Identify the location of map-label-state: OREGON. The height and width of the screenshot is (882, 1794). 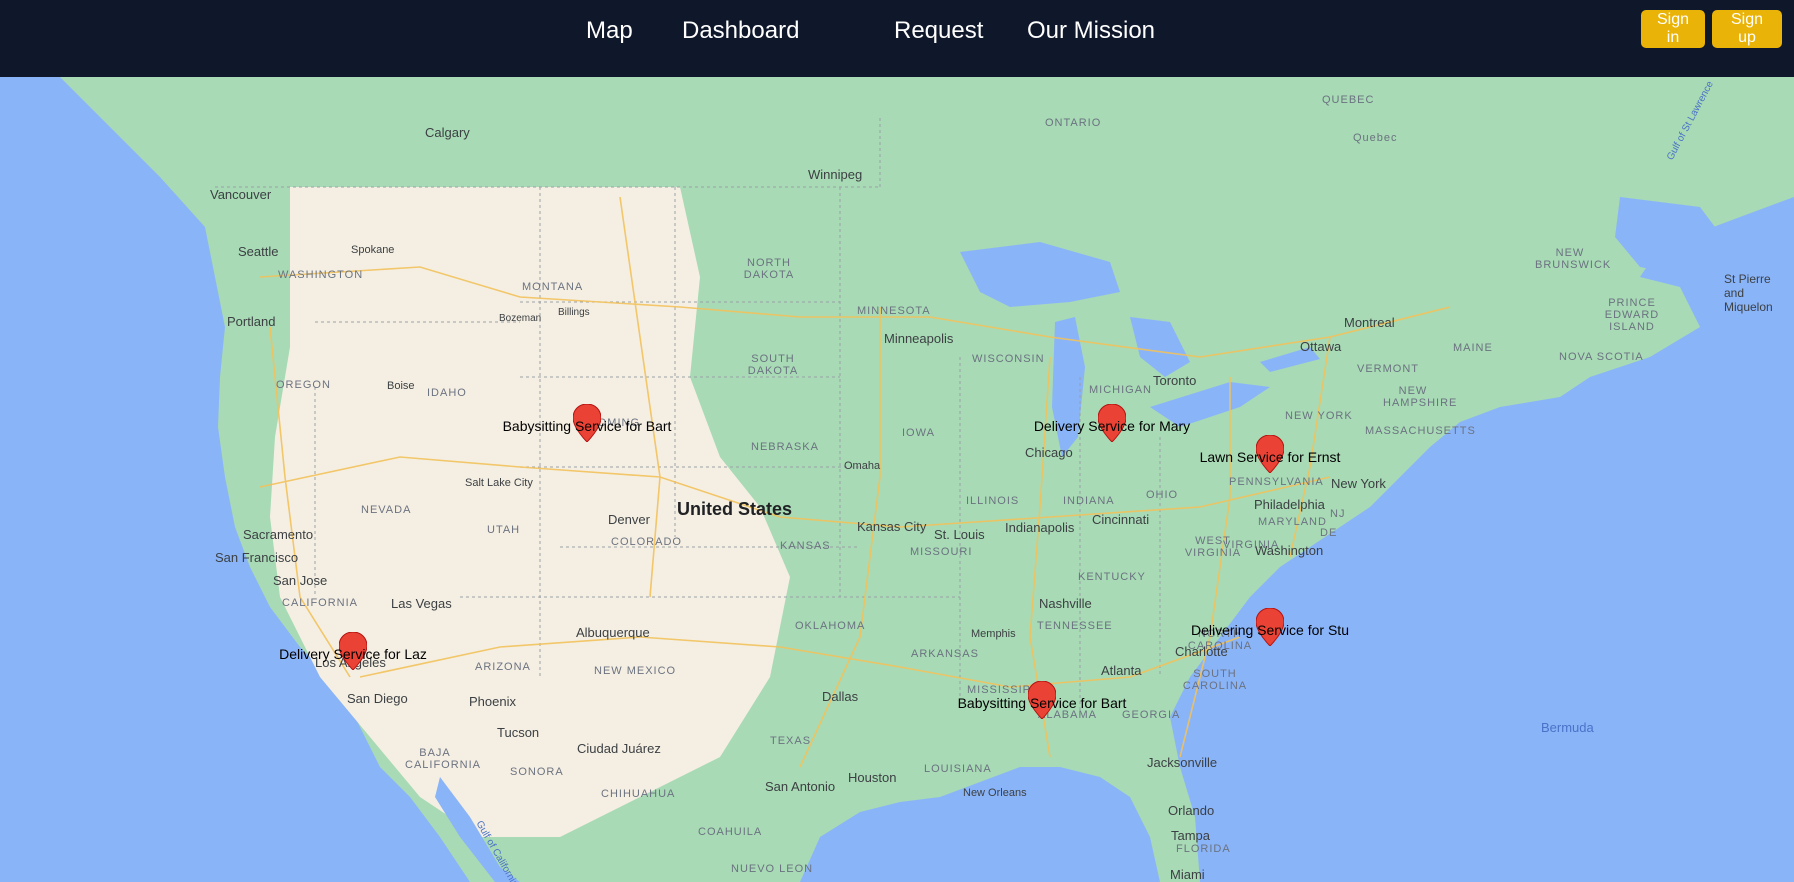
(303, 385).